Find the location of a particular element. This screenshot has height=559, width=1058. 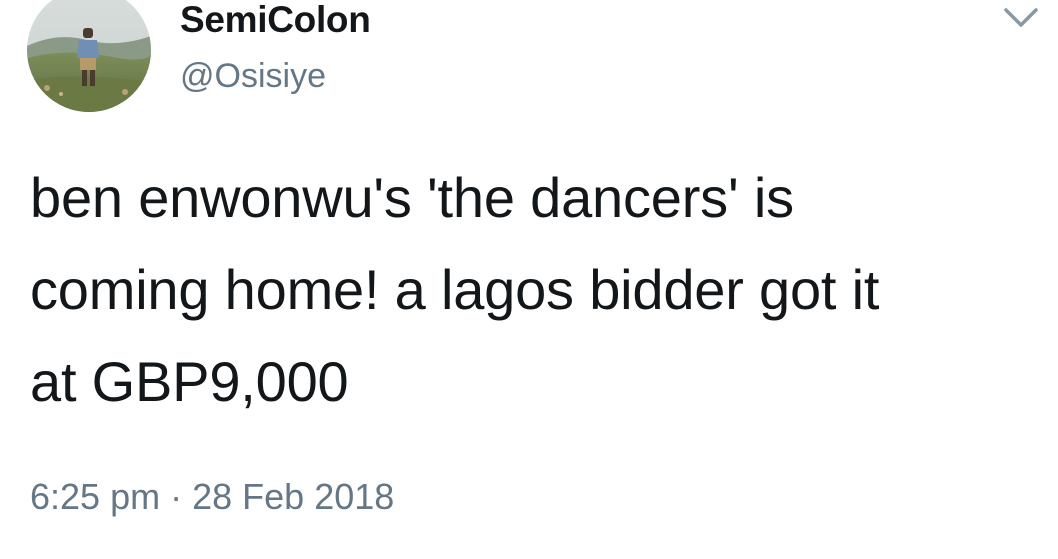

avatar-photo is located at coordinates (89, 56).